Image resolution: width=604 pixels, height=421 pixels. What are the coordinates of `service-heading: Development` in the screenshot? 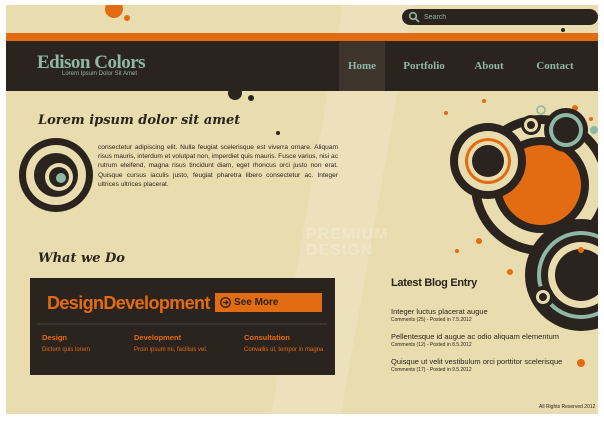 It's located at (181, 337).